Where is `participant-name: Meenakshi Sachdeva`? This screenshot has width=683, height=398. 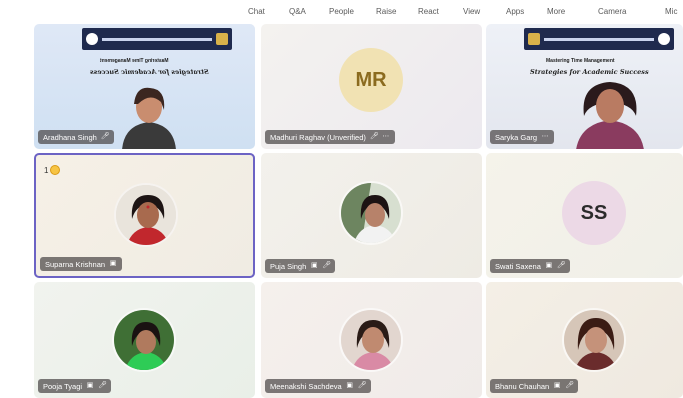 participant-name: Meenakshi Sachdeva is located at coordinates (306, 386).